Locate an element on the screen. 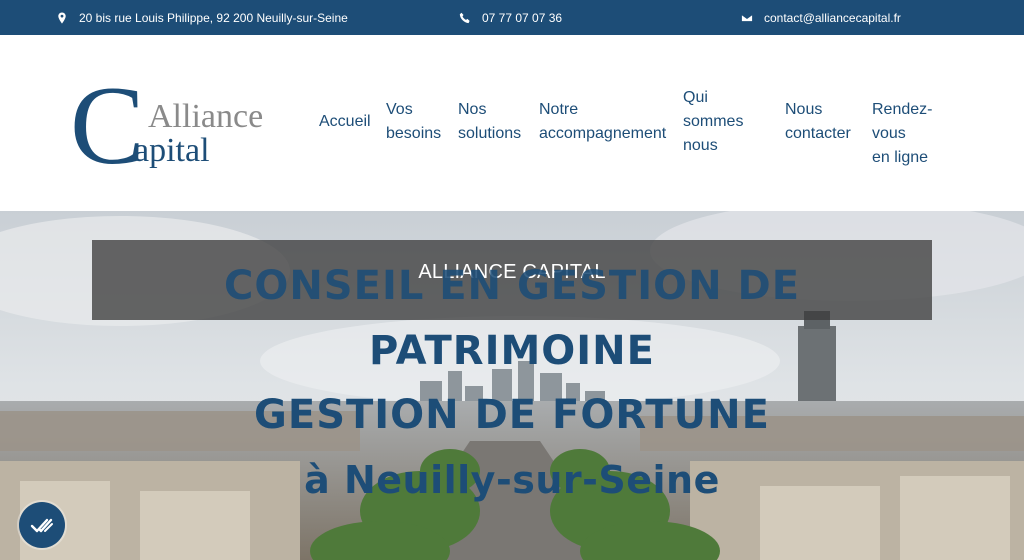  logo-word-apital: apital is located at coordinates (172, 150).